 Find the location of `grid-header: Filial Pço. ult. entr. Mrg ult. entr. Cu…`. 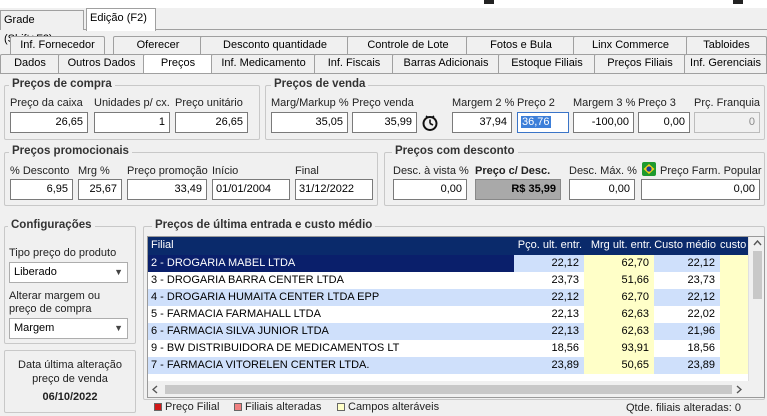

grid-header: Filial Pço. ult. entr. Mrg ult. entr. Cu… is located at coordinates (456, 246).